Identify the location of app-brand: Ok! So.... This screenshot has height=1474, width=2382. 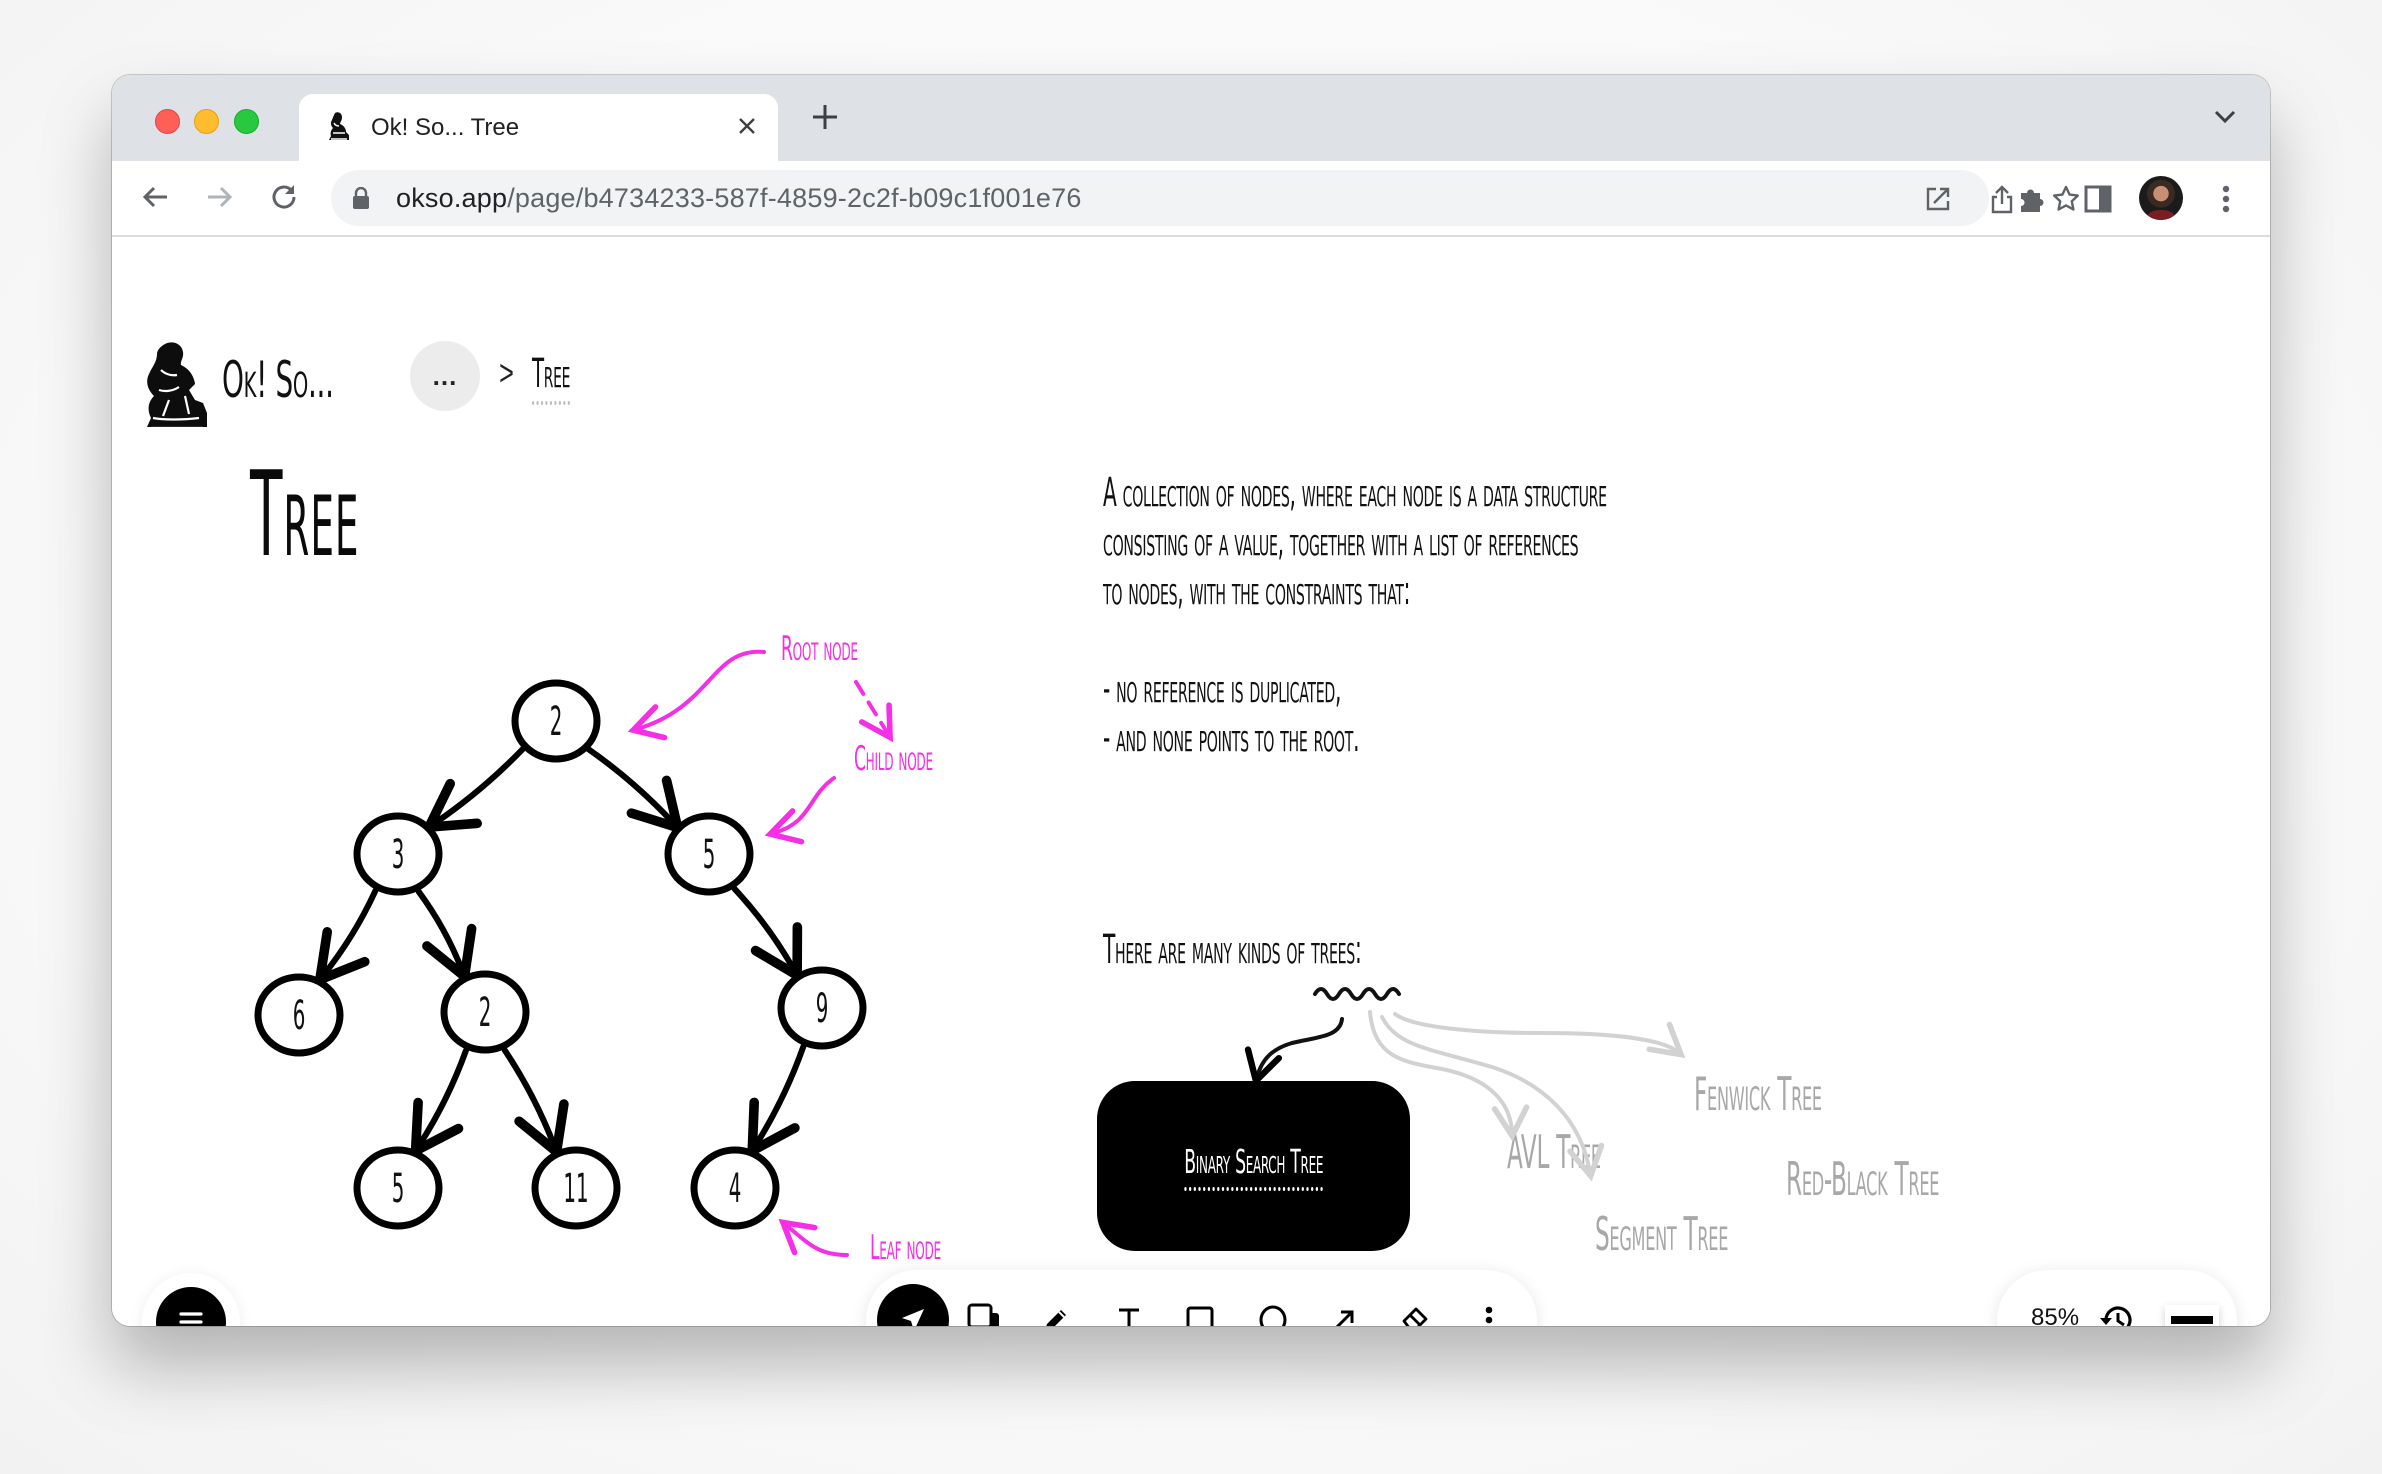
(278, 380).